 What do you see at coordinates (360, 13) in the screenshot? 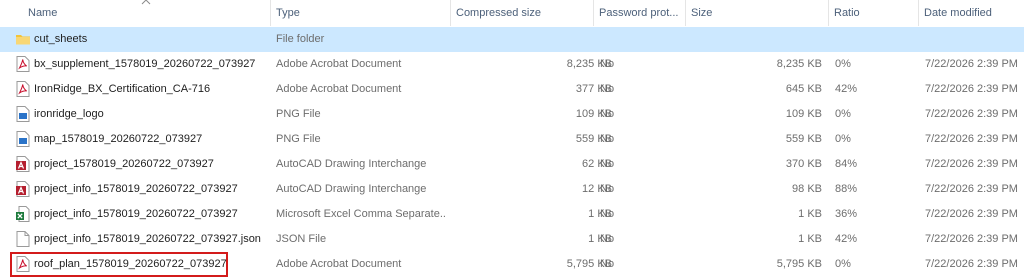
I see `column-header-type: Type` at bounding box center [360, 13].